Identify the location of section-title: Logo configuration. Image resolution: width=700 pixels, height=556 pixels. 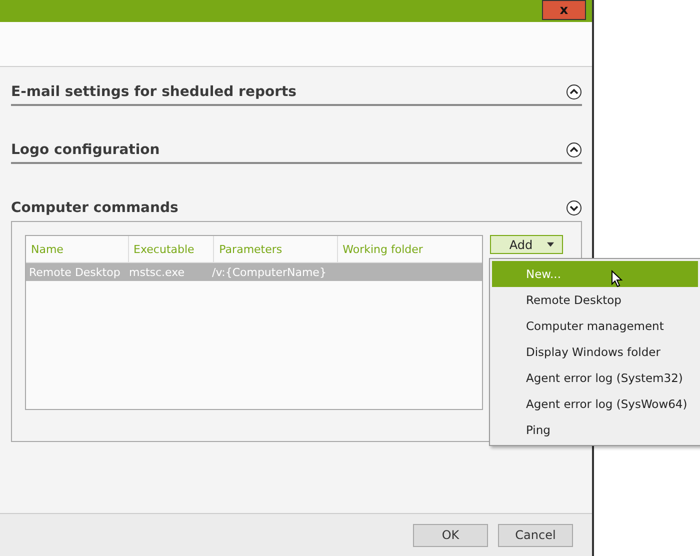
(85, 150).